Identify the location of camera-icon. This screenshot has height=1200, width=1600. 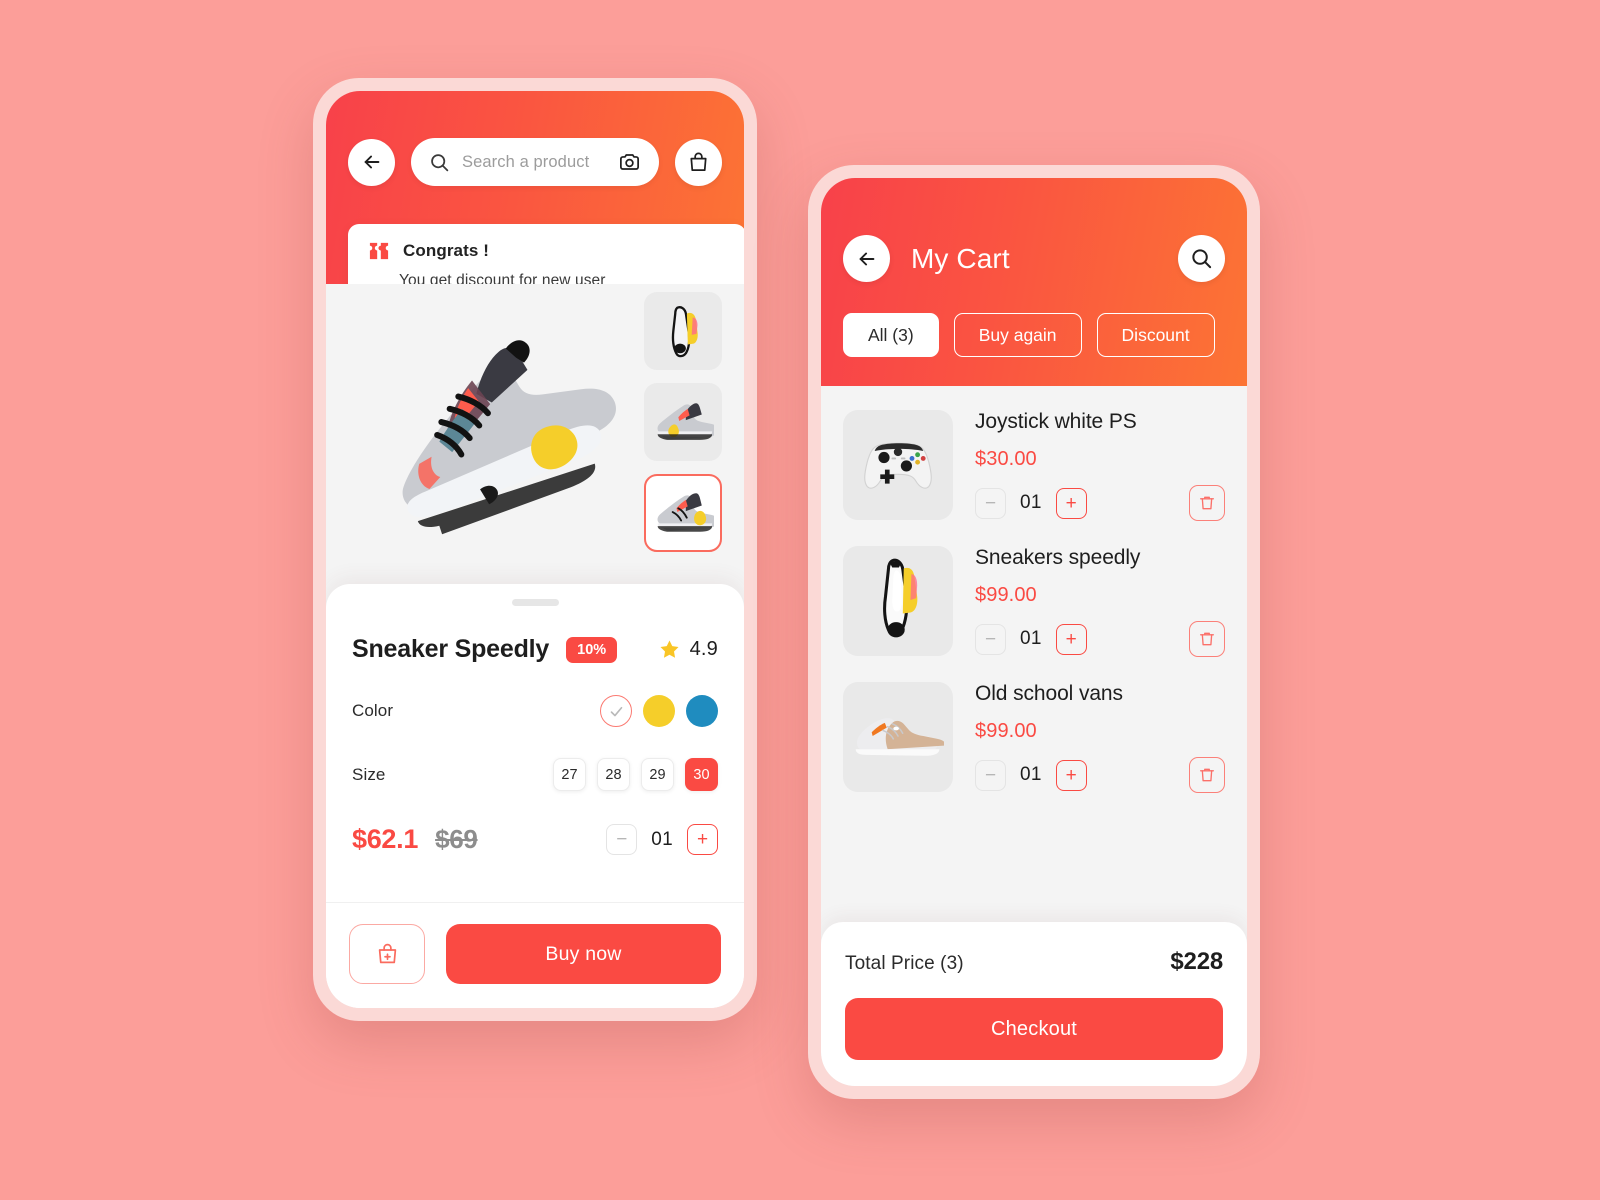
(629, 162).